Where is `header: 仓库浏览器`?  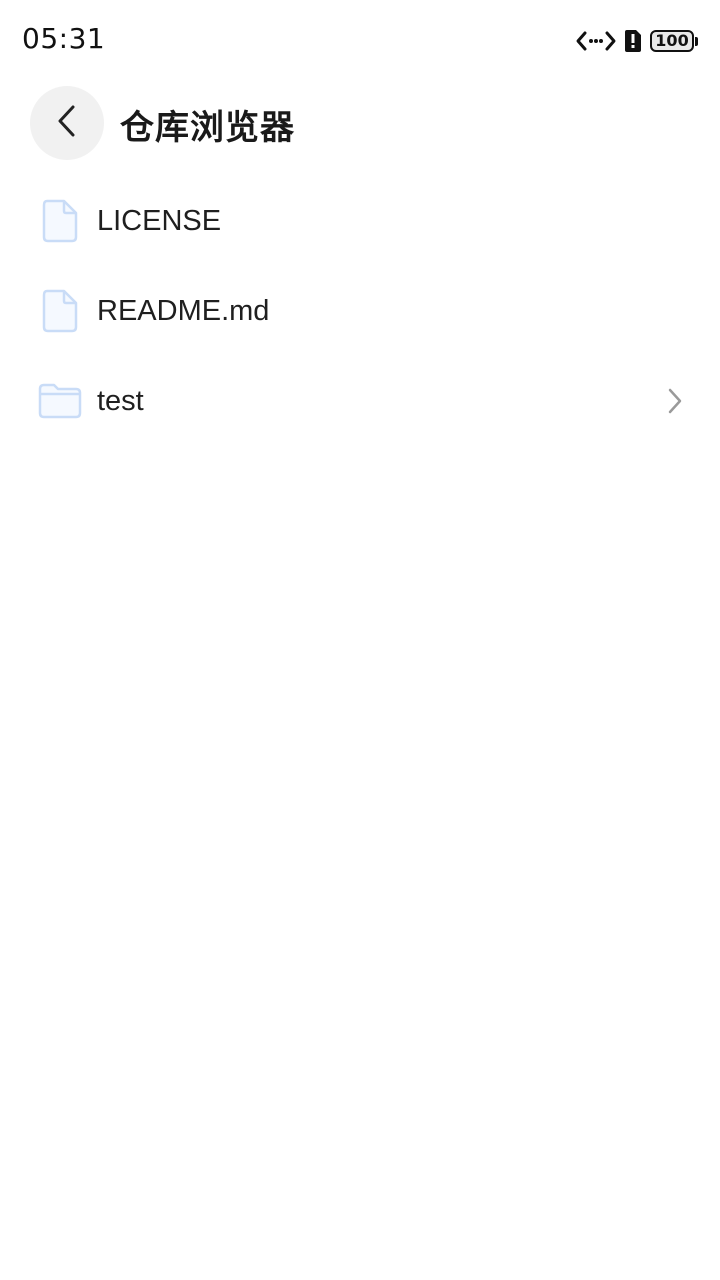 header: 仓库浏览器 is located at coordinates (360, 124).